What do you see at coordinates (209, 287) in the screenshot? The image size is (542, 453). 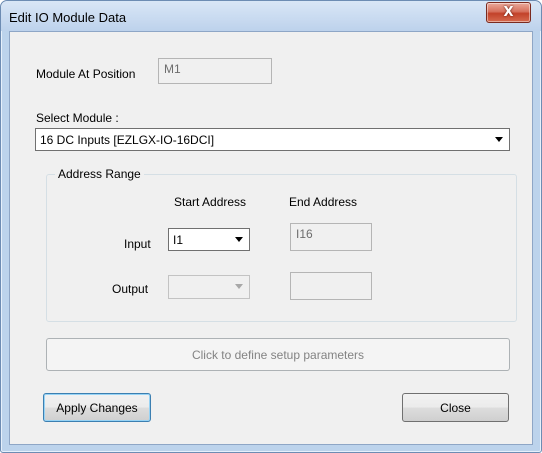 I see `output-start-address-dropdown` at bounding box center [209, 287].